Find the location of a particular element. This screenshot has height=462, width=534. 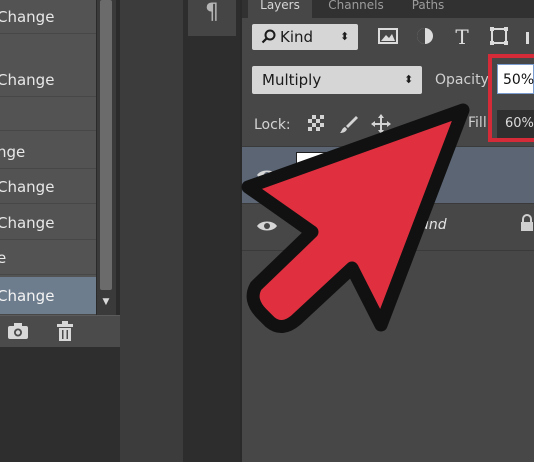

history-item is located at coordinates (48, 114).